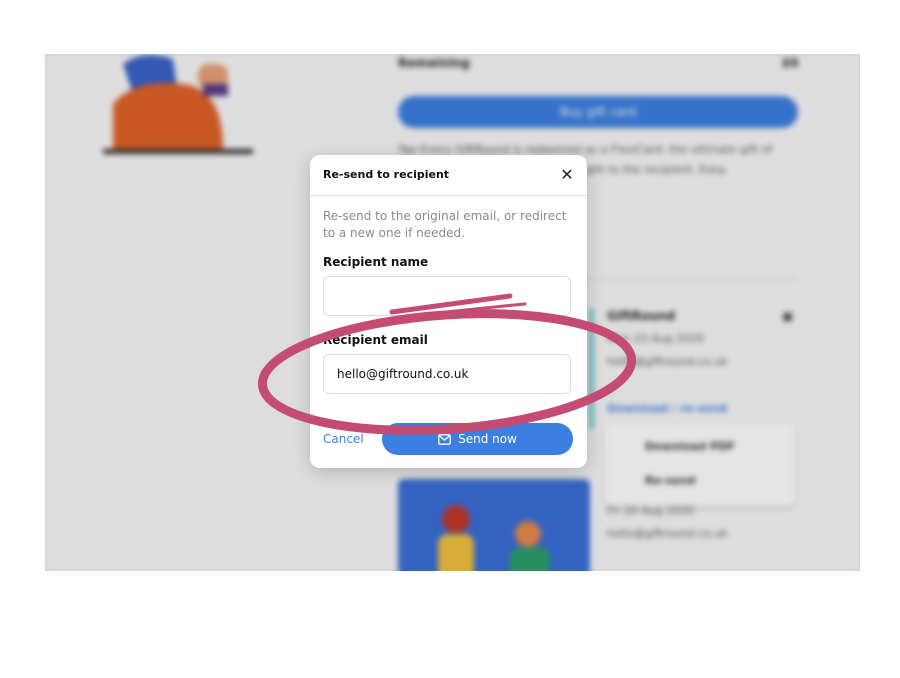 This screenshot has height=678, width=900. I want to click on modal-header: Re-send to recipient ✕, so click(448, 175).